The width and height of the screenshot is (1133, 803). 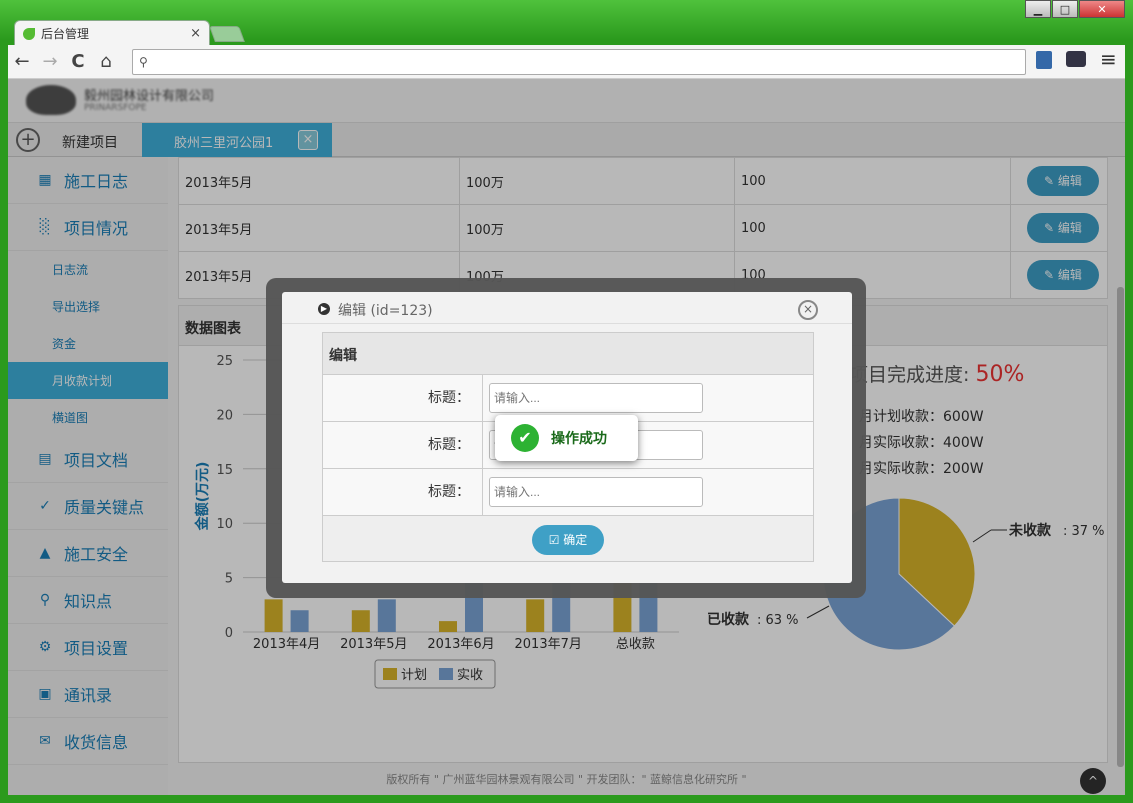 What do you see at coordinates (143, 62) in the screenshot?
I see `search-icon: ⚲` at bounding box center [143, 62].